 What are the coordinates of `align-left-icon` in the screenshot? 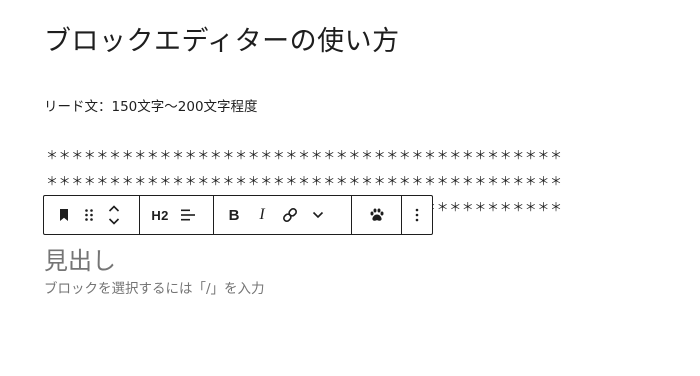 It's located at (188, 215).